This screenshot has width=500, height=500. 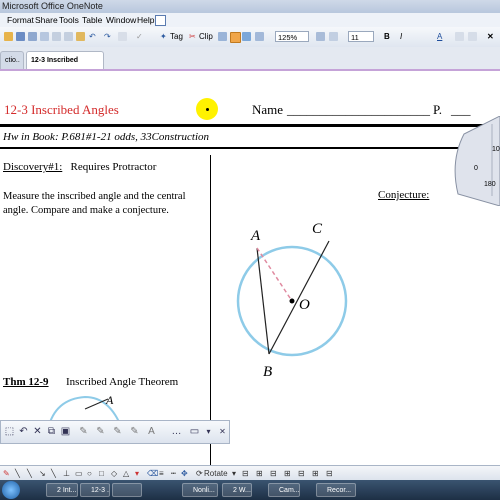 What do you see at coordinates (80, 36) in the screenshot?
I see `paste-icon` at bounding box center [80, 36].